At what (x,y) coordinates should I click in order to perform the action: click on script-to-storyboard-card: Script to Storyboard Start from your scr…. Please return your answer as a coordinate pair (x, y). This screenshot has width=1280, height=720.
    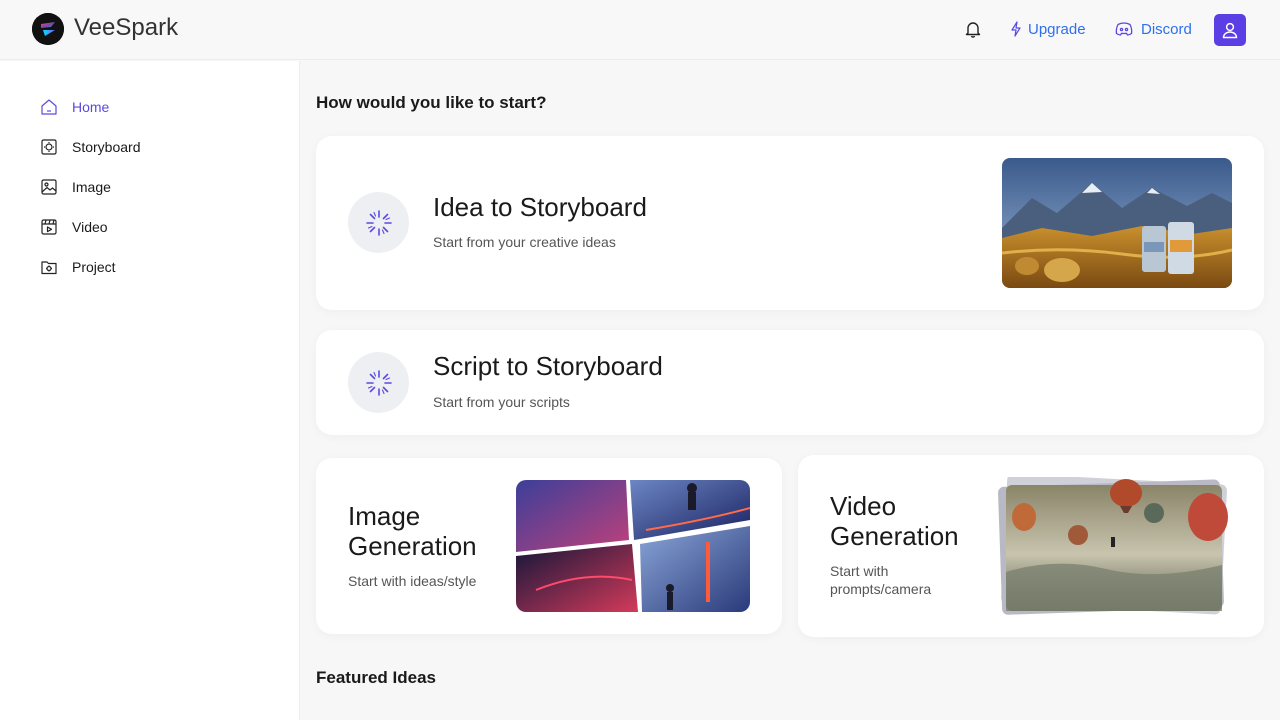
    Looking at the image, I should click on (790, 382).